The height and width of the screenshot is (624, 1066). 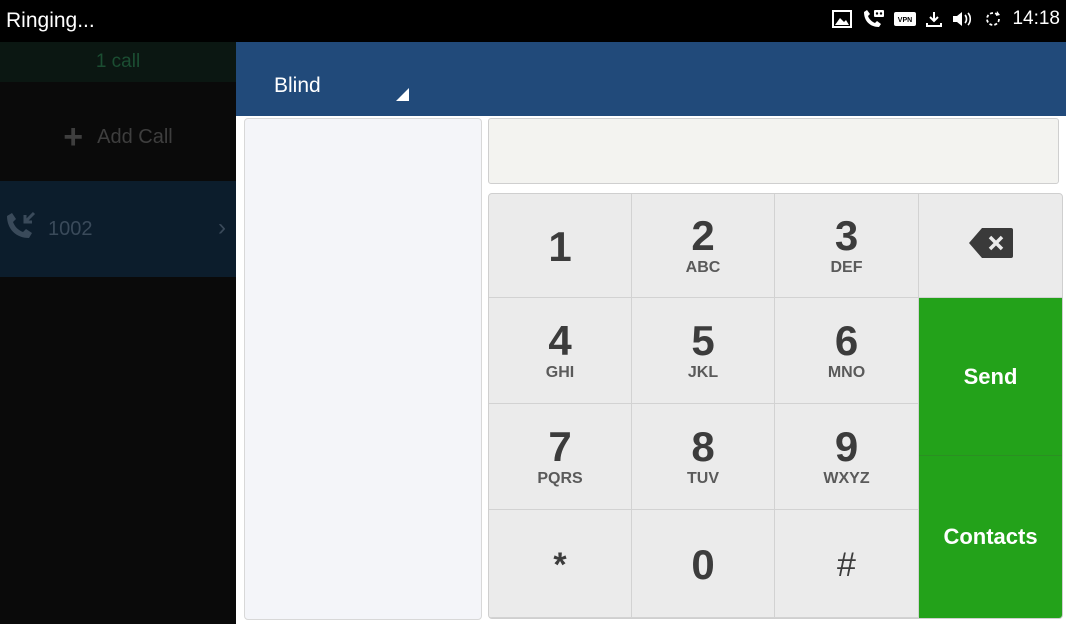 I want to click on dropdown-triangle-icon, so click(x=402, y=94).